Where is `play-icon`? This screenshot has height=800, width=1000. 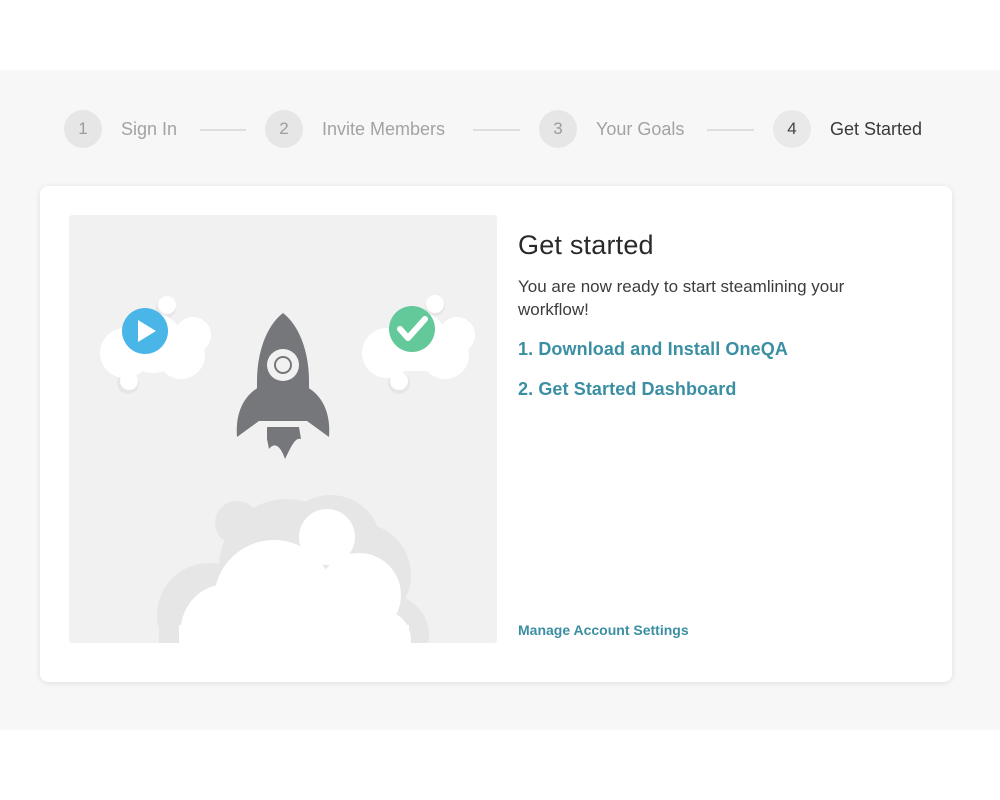 play-icon is located at coordinates (145, 331).